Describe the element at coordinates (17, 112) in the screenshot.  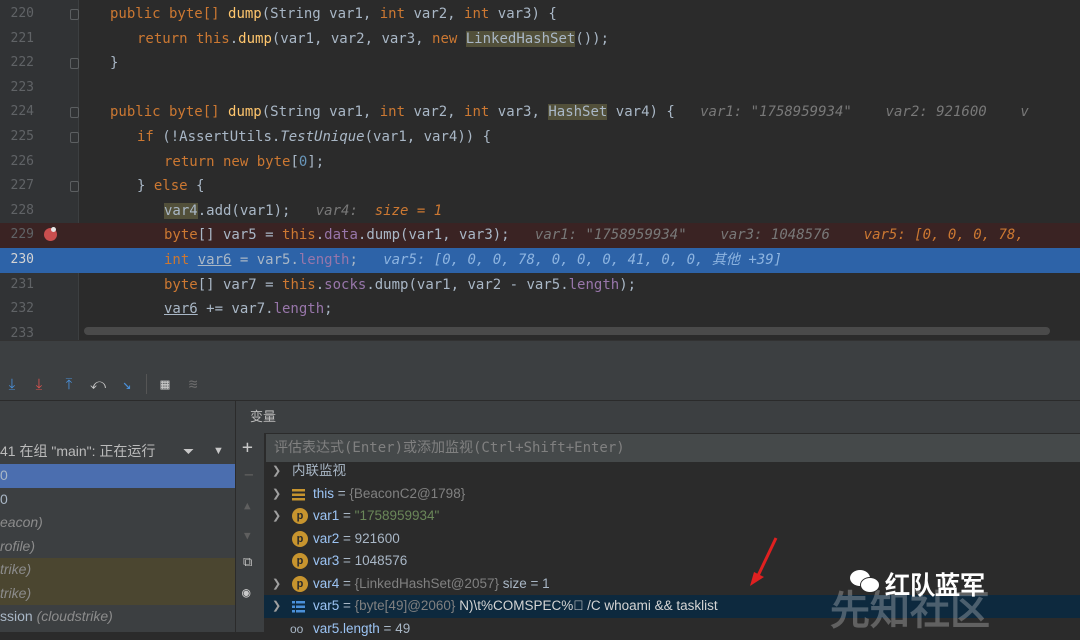
I see `line-number: 224` at that location.